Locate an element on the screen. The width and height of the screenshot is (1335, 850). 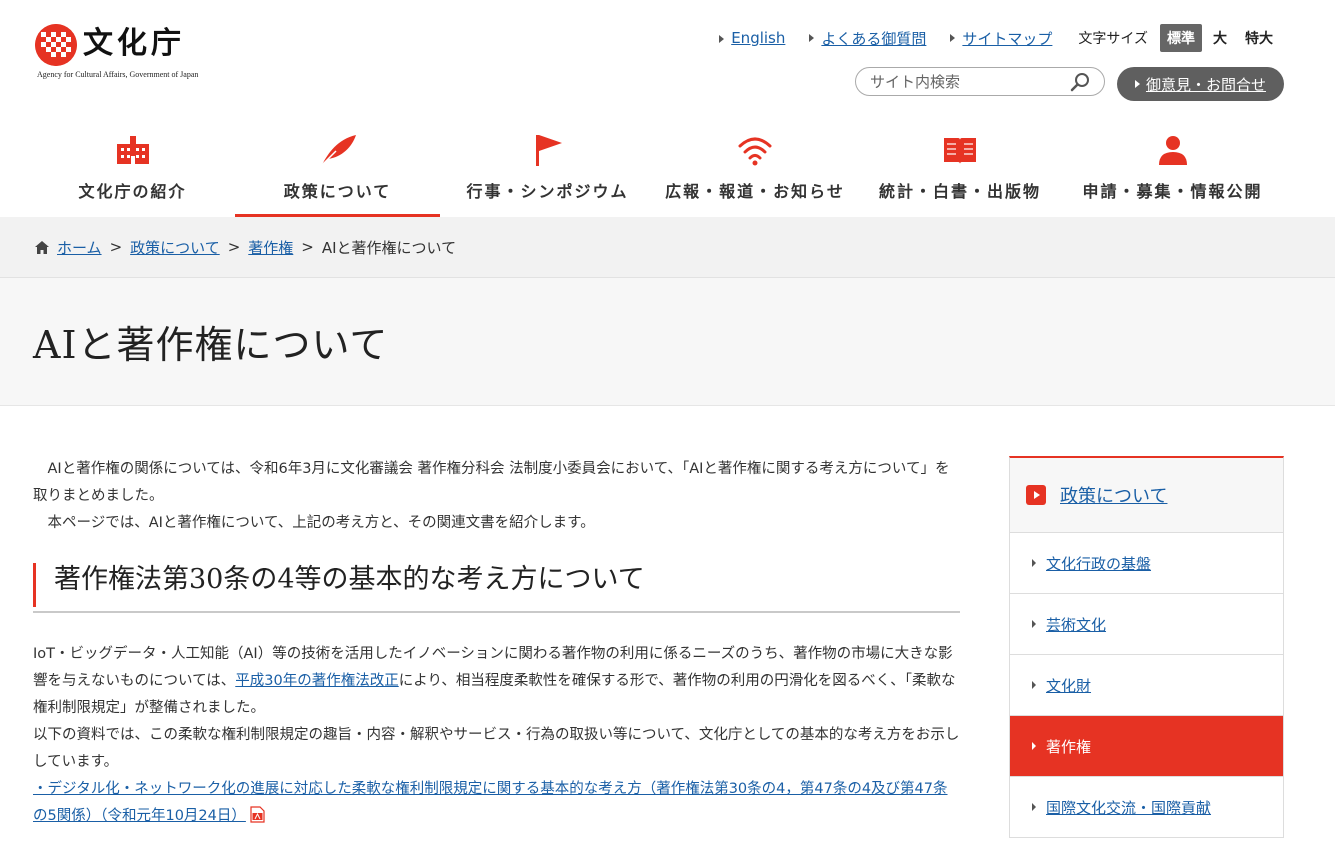
sidebar-item-international: 国際文化交流・国際貢献 is located at coordinates (1146, 807).